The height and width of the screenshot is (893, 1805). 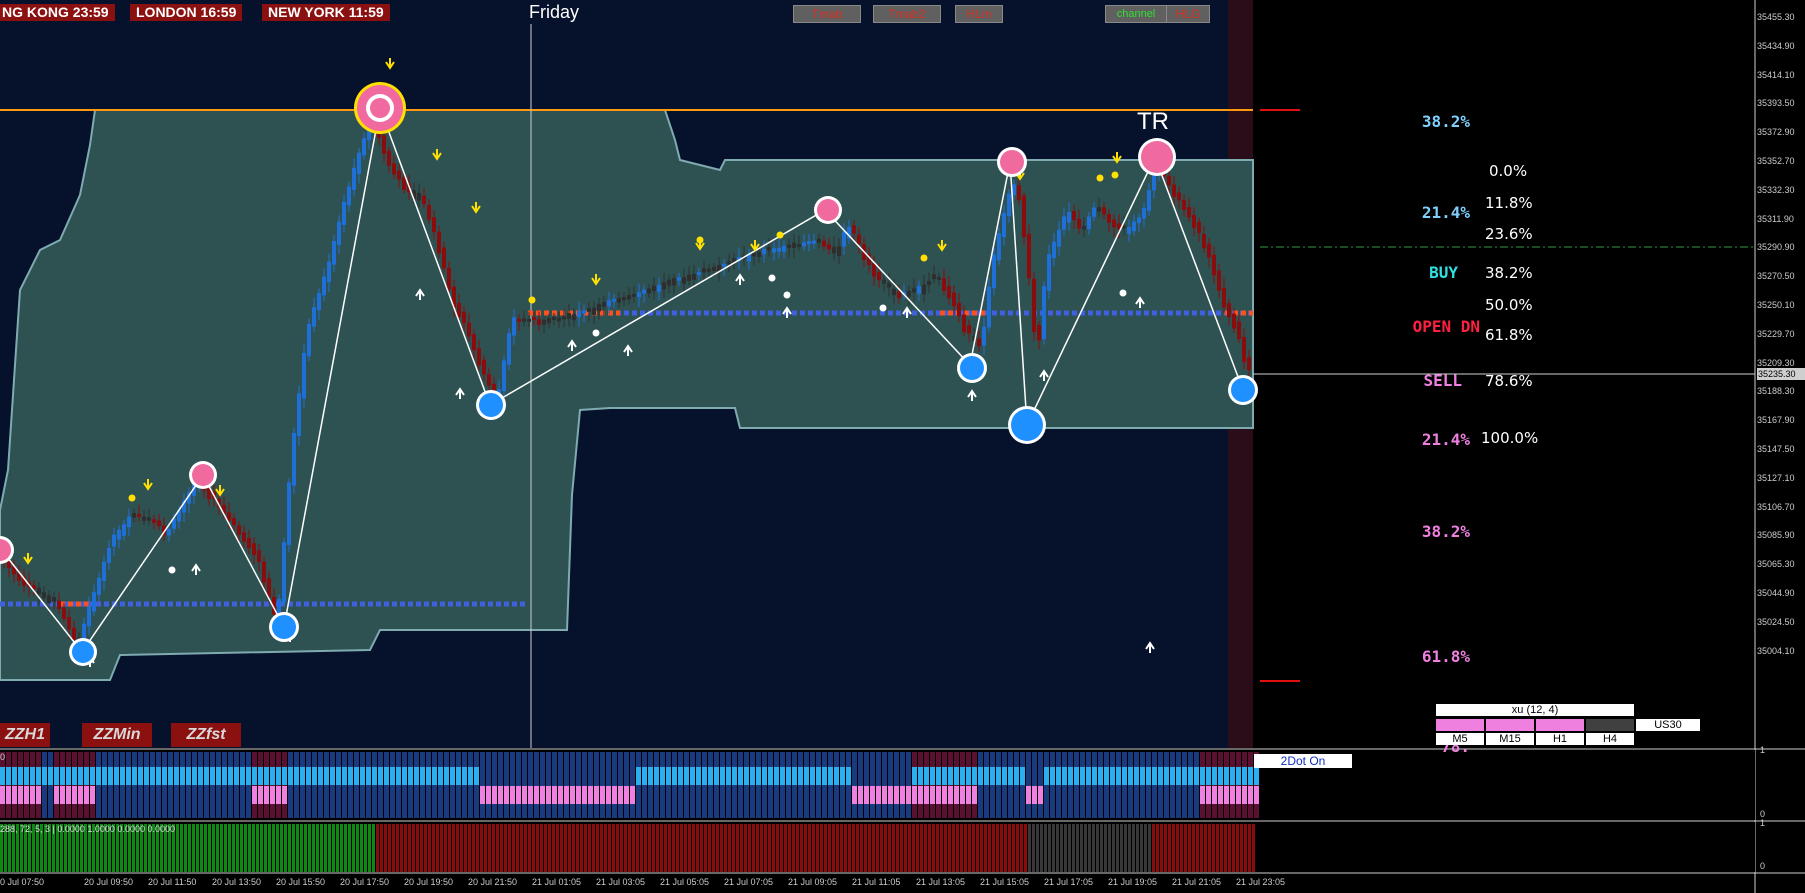 What do you see at coordinates (1510, 739) in the screenshot?
I see `tf-m15: M15` at bounding box center [1510, 739].